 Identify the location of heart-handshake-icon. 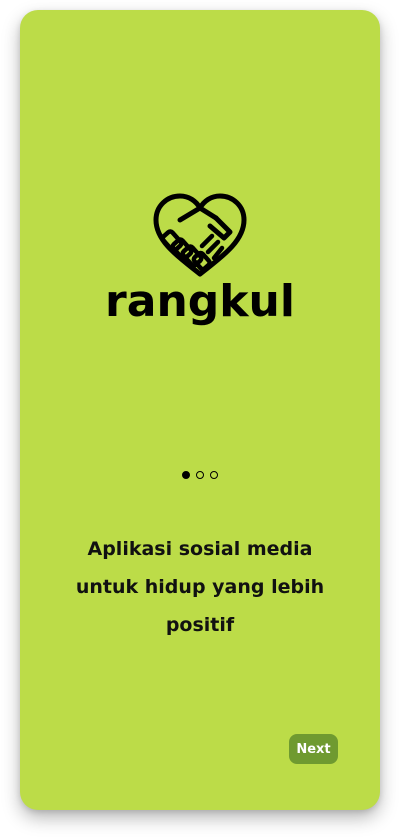
(200, 235).